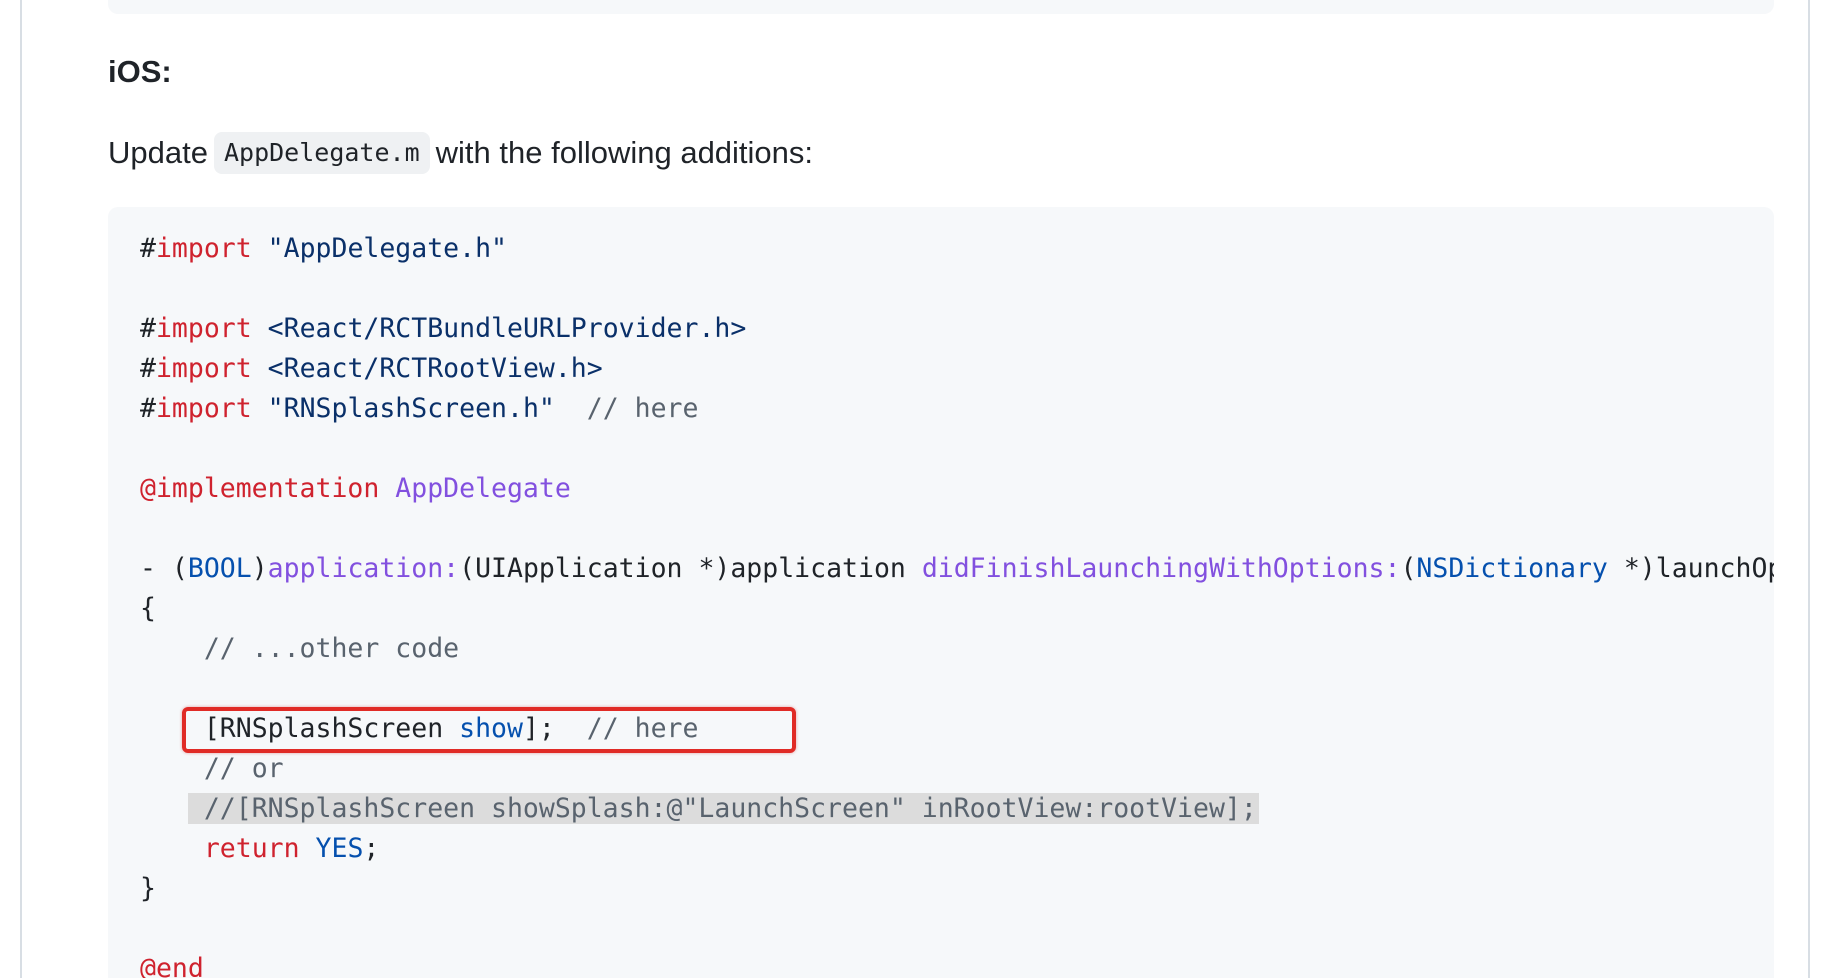 Image resolution: width=1830 pixels, height=978 pixels. I want to click on intro-text-before: Update, so click(158, 152).